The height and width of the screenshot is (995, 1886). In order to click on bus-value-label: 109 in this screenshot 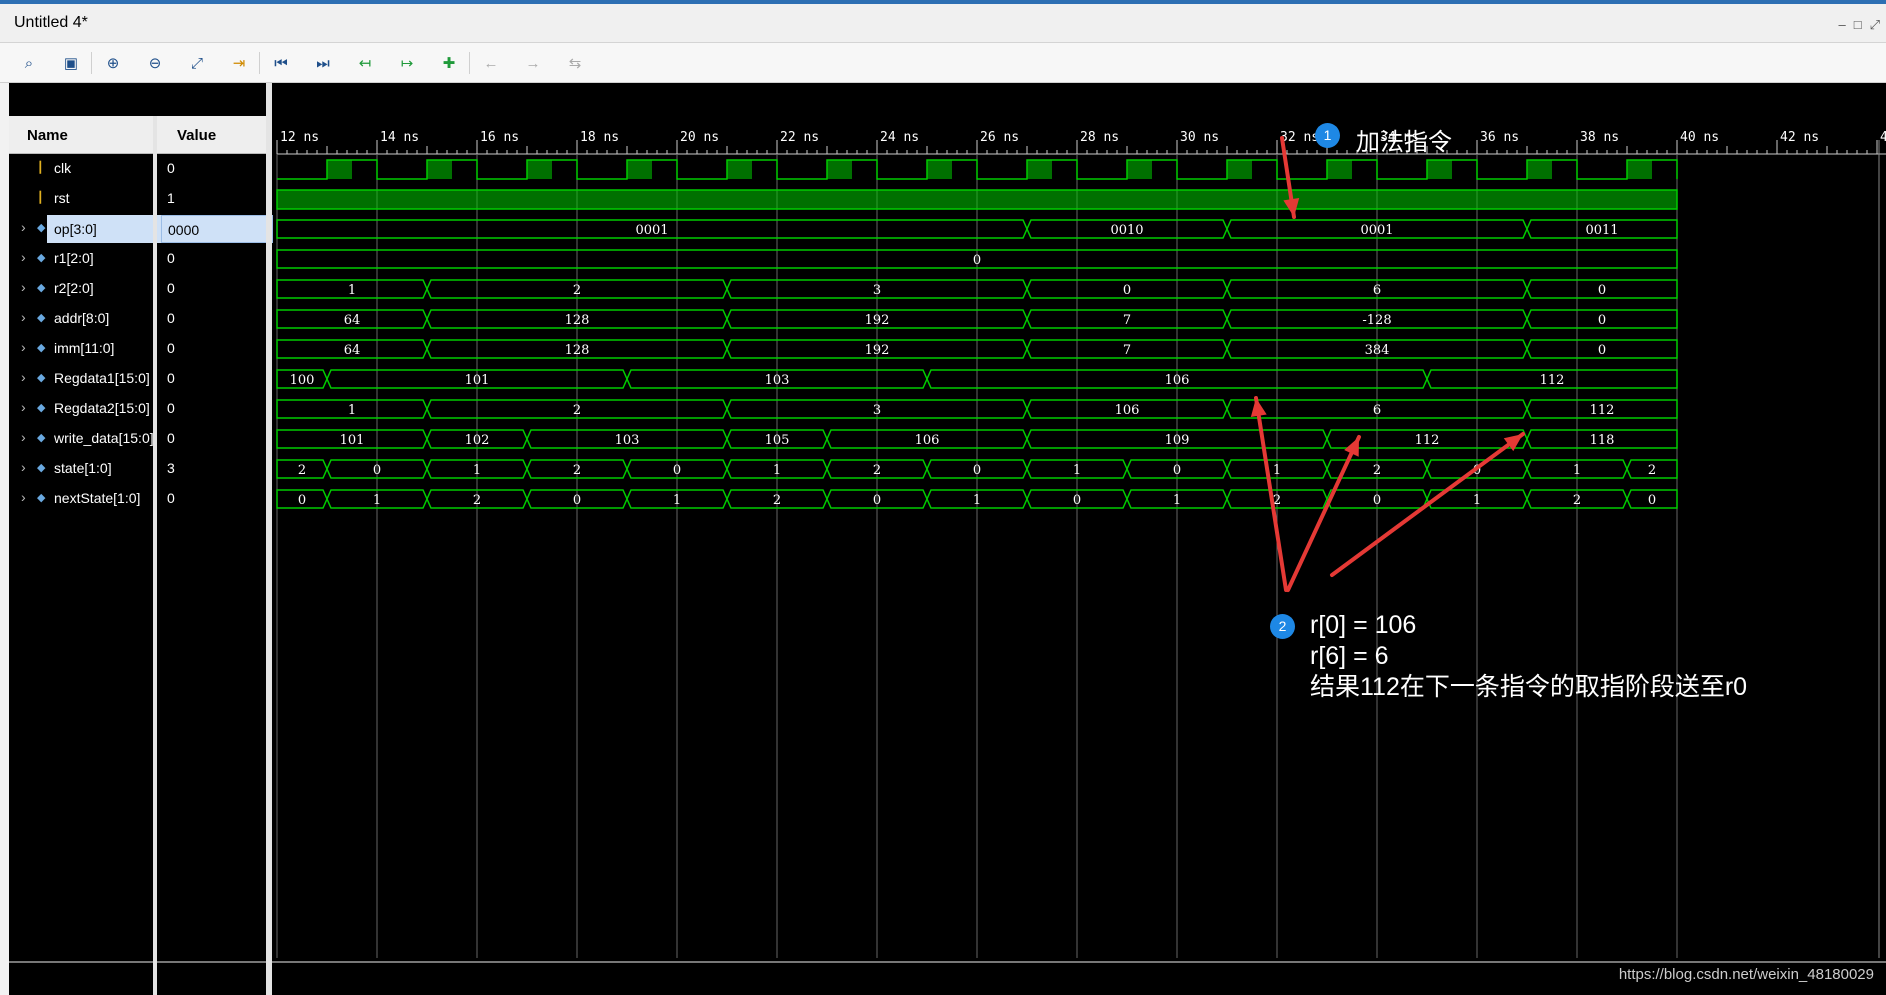, I will do `click(1177, 440)`.